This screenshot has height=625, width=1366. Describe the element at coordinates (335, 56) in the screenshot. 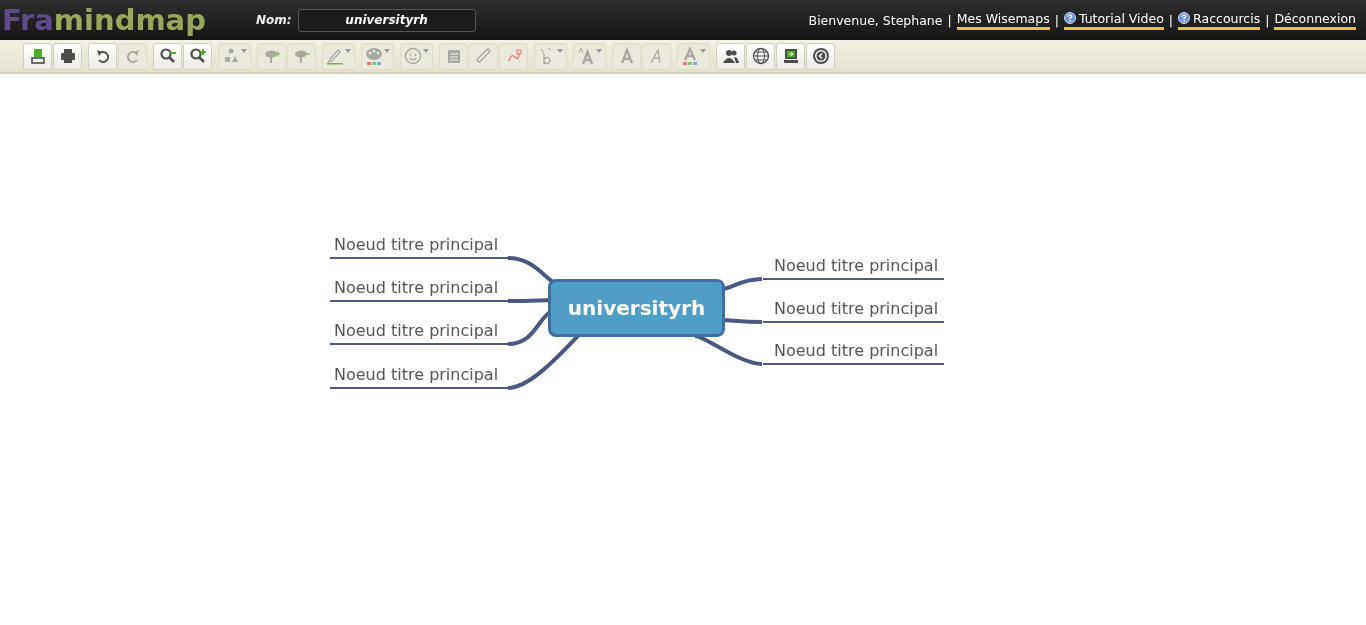

I see `pencil-icon` at that location.